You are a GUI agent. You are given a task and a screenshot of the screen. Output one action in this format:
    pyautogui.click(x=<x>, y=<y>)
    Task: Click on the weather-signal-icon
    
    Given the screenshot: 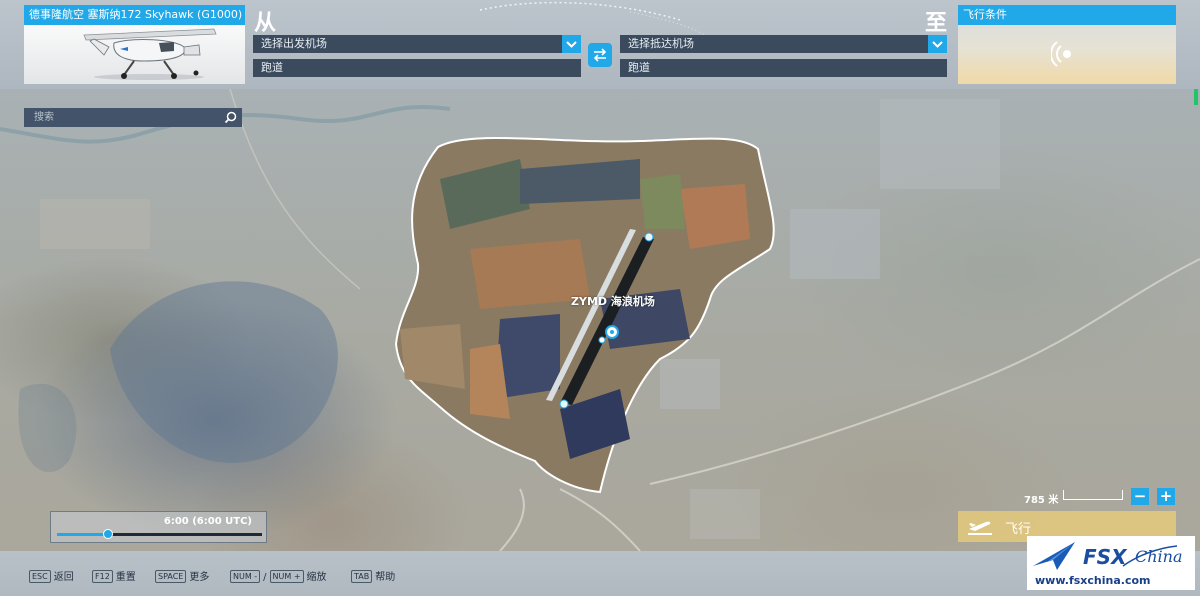 What is the action you would take?
    pyautogui.click(x=1061, y=54)
    